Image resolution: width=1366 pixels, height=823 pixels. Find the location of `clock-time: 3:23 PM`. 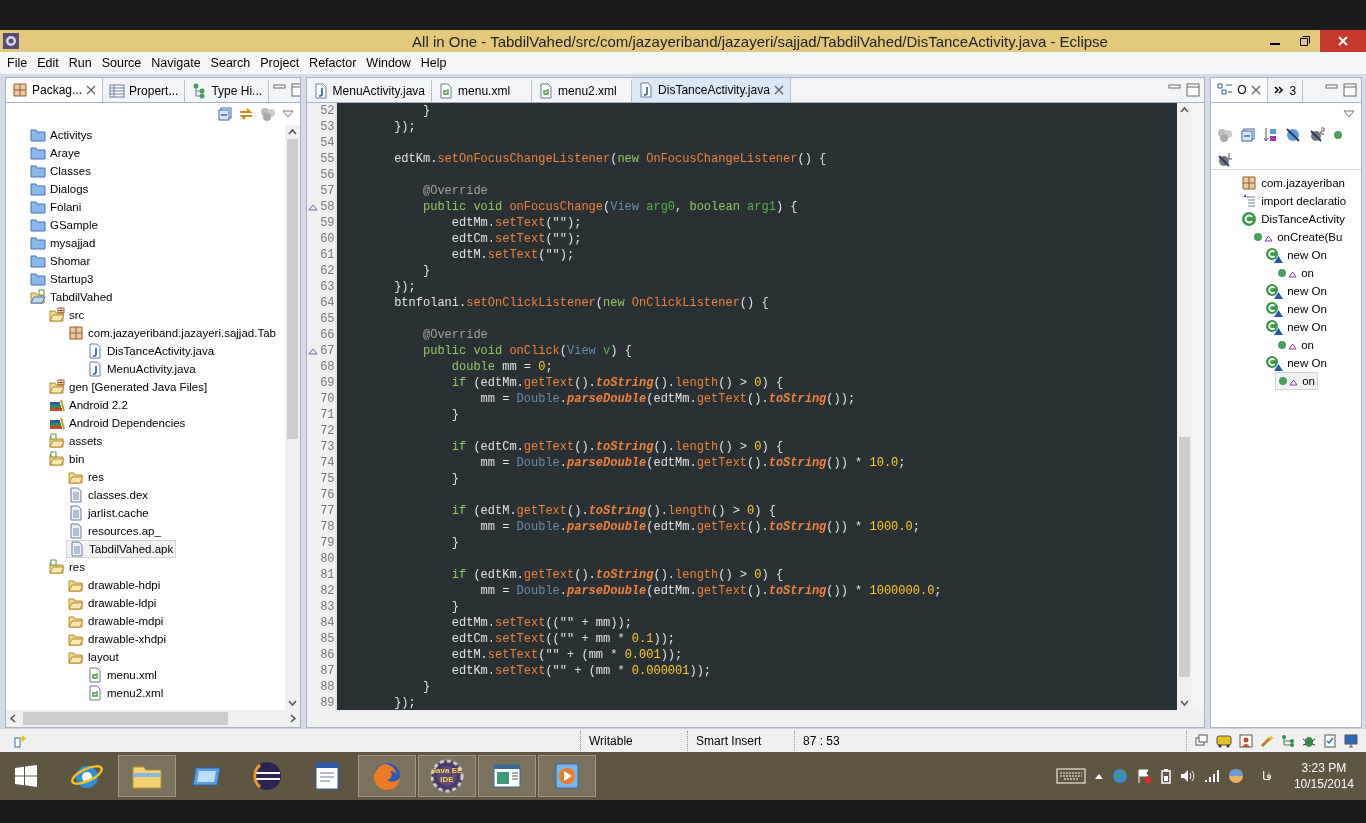

clock-time: 3:23 PM is located at coordinates (1324, 768).